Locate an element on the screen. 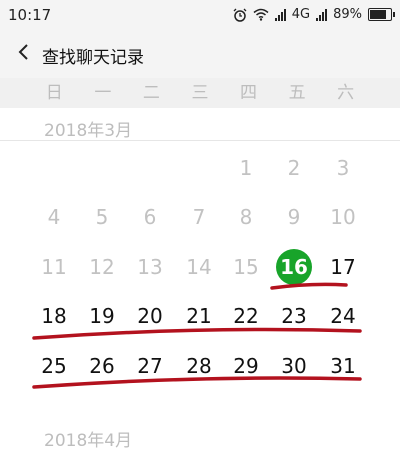 Image resolution: width=400 pixels, height=451 pixels. calendar-day: 28 is located at coordinates (199, 366).